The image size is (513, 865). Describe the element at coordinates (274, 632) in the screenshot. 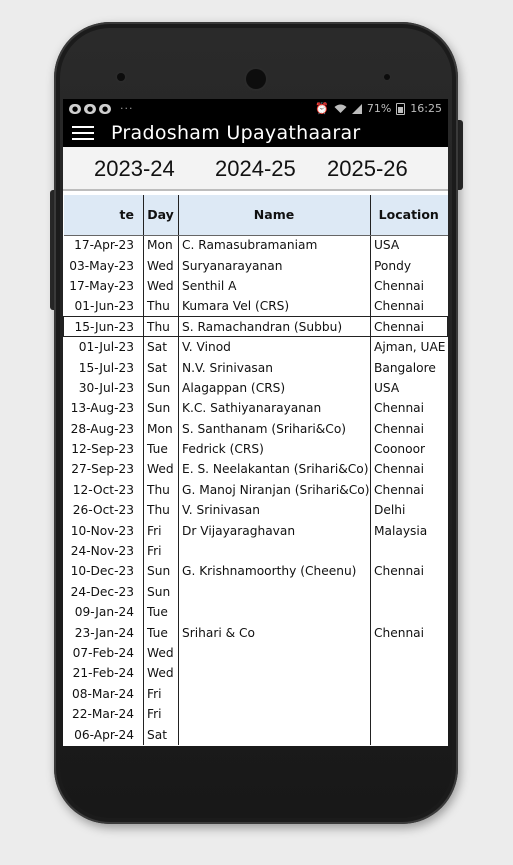

I see `cell-name: Srihari & Co` at that location.